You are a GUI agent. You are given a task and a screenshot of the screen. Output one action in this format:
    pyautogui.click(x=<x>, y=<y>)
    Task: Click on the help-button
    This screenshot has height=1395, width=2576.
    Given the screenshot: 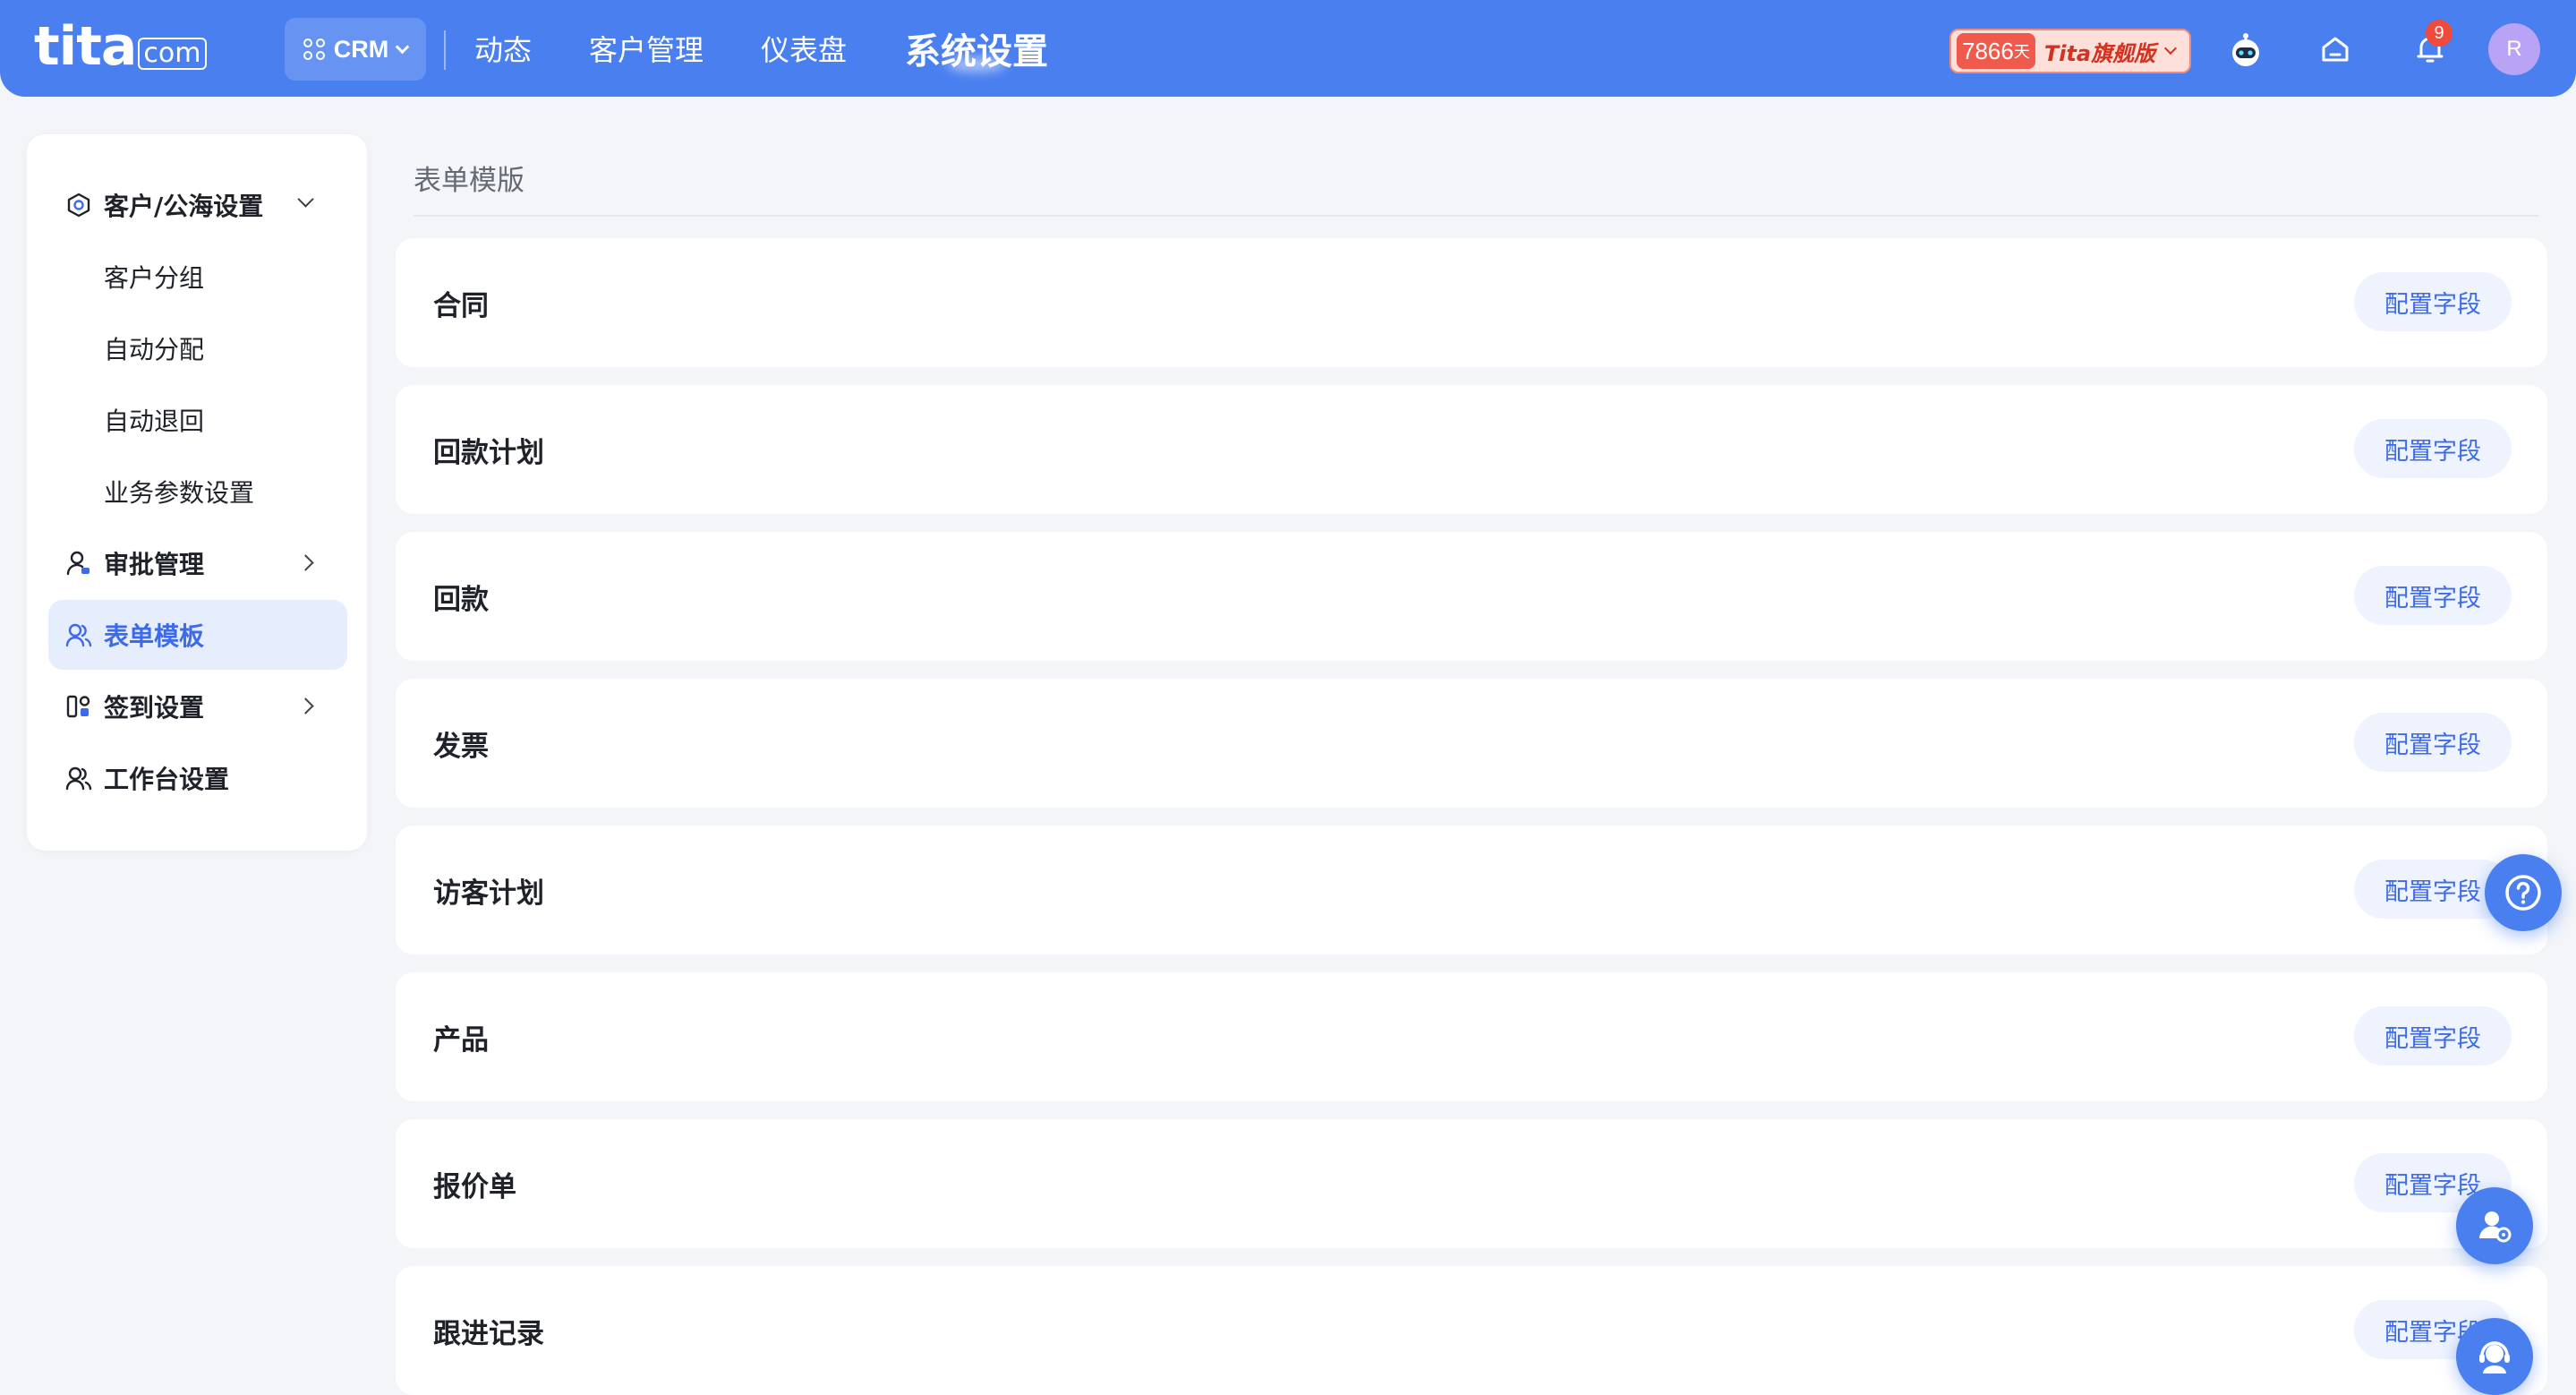 What is the action you would take?
    pyautogui.click(x=2523, y=892)
    